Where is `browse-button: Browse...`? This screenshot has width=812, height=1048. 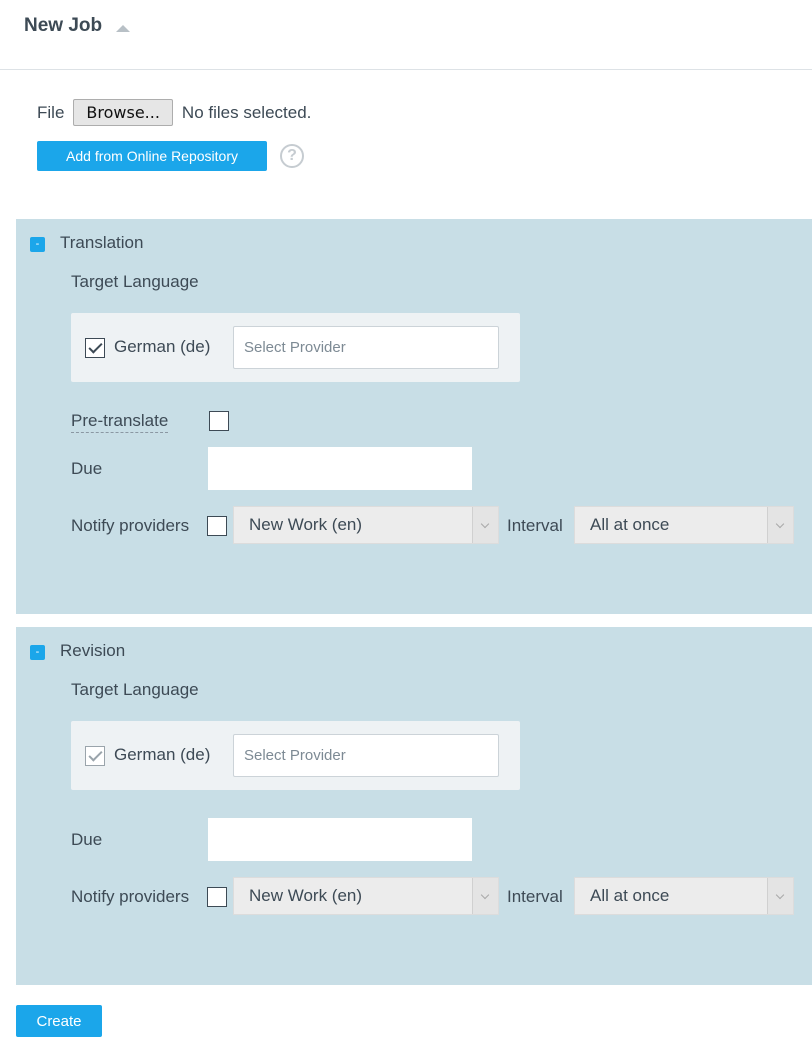 browse-button: Browse... is located at coordinates (123, 112).